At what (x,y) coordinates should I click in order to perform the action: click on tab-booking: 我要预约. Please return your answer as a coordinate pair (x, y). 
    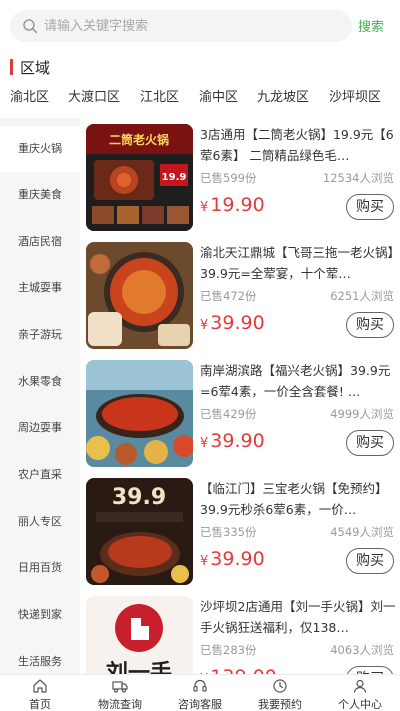
    Looking at the image, I should click on (280, 693).